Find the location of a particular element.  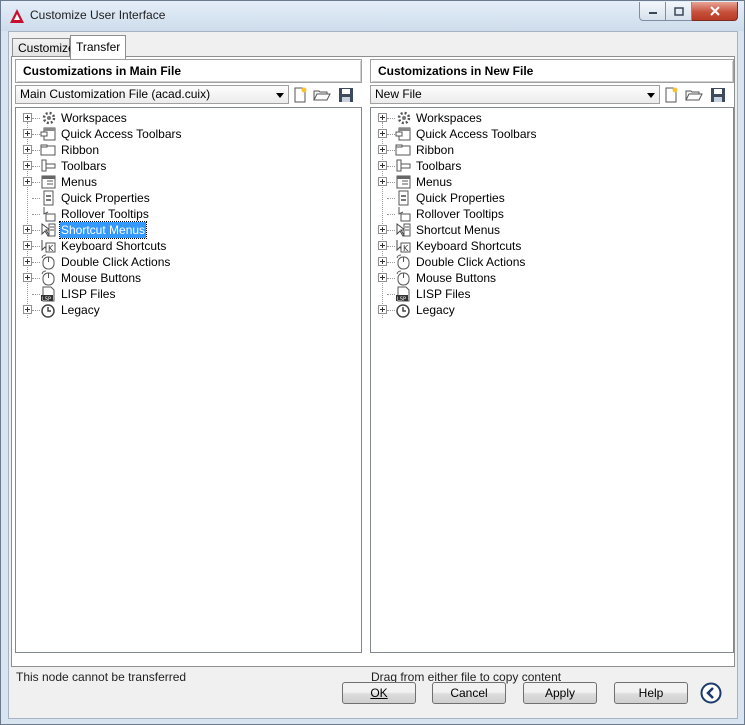

main-file-dropdown-value: Main Customization File (acad.cuix) is located at coordinates (115, 94).